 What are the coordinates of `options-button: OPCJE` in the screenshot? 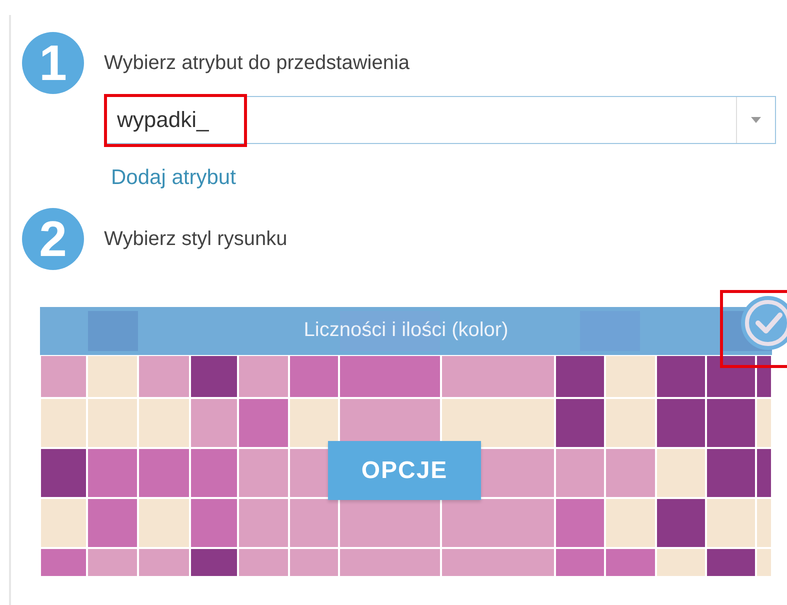 It's located at (404, 470).